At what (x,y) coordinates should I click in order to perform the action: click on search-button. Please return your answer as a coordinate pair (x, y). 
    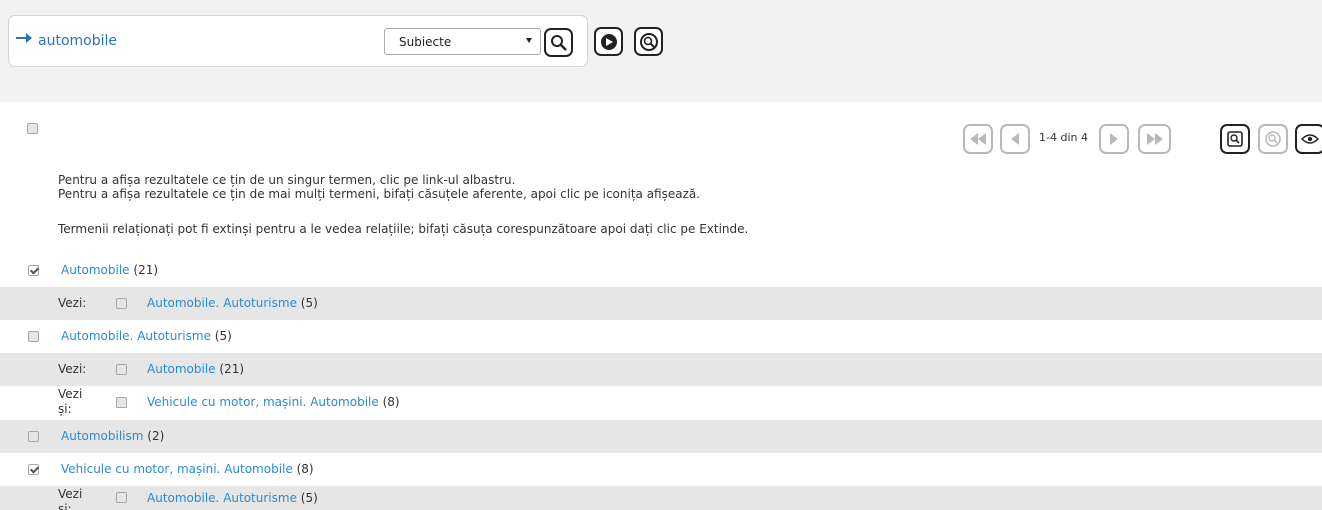
    Looking at the image, I should click on (558, 42).